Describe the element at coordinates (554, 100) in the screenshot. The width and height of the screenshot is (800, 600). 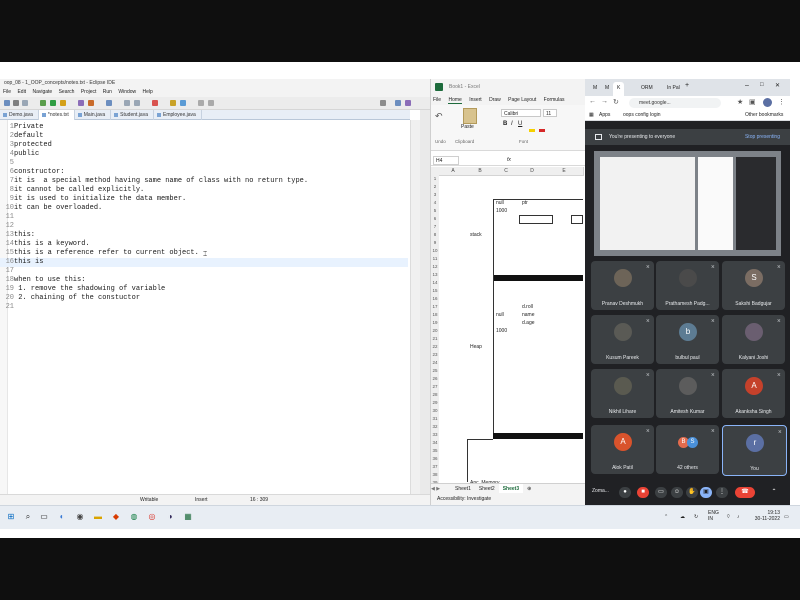
I see `ribbon-tab-formulas: Formulas` at that location.